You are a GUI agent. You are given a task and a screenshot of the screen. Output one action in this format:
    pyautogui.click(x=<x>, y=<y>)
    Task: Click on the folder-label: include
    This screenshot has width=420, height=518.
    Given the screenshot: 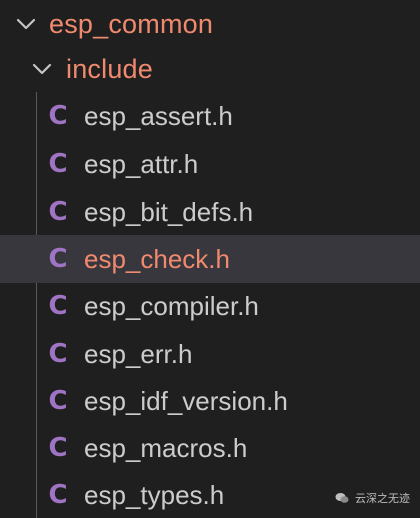 What is the action you would take?
    pyautogui.click(x=109, y=68)
    